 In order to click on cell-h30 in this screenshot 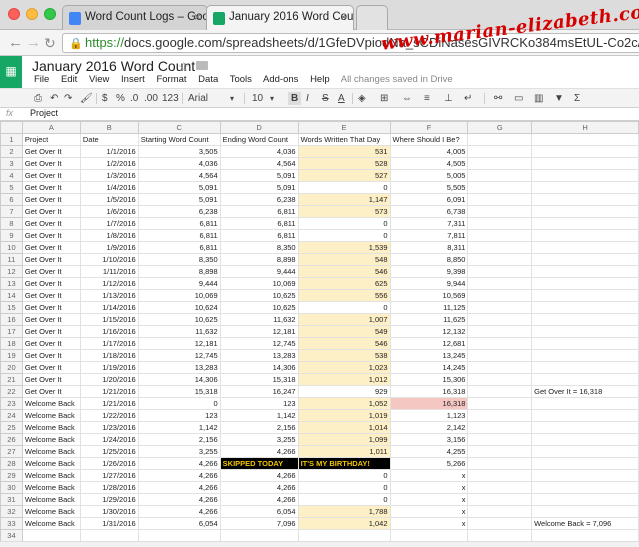, I will do `click(585, 487)`.